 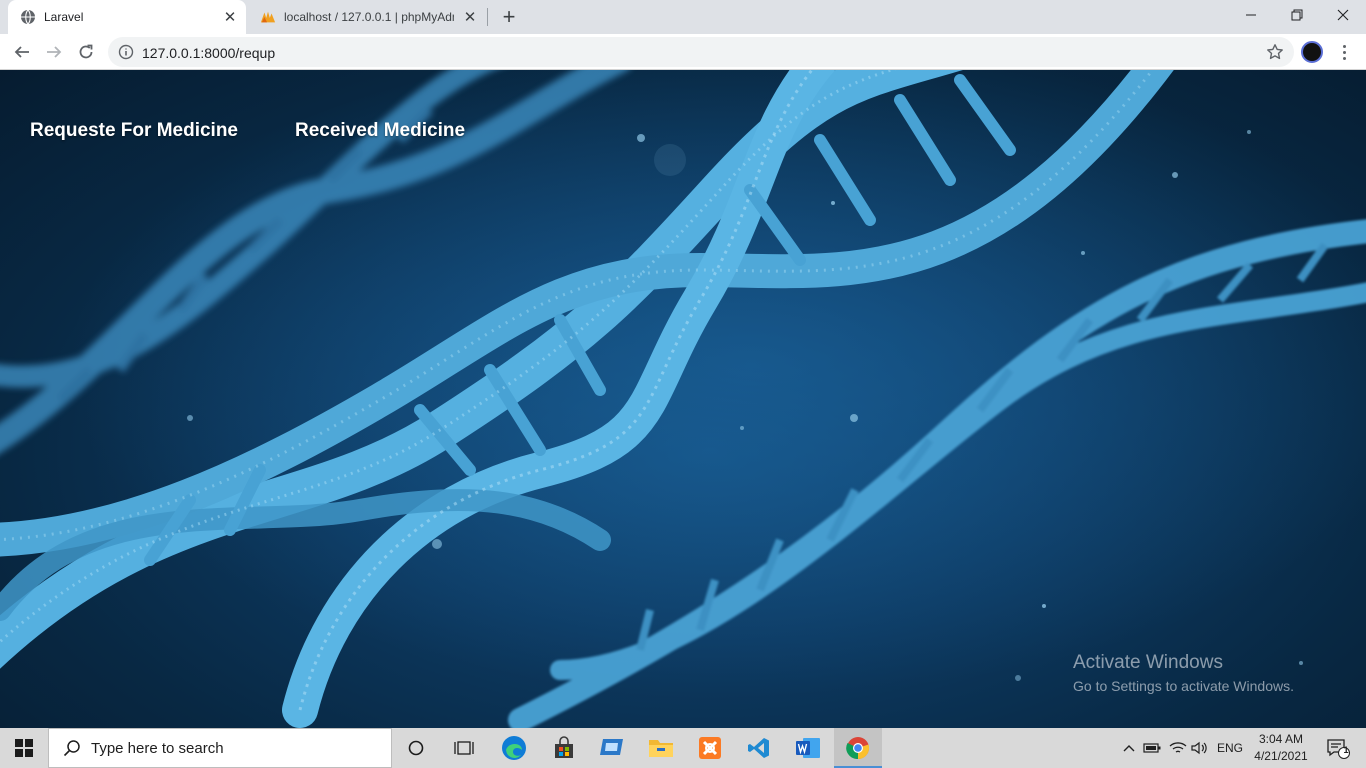 What do you see at coordinates (1251, 15) in the screenshot?
I see `minimize-button` at bounding box center [1251, 15].